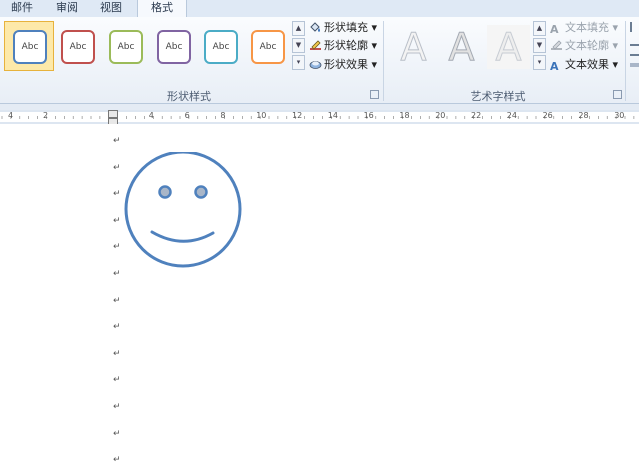  I want to click on face-circle, so click(183, 210).